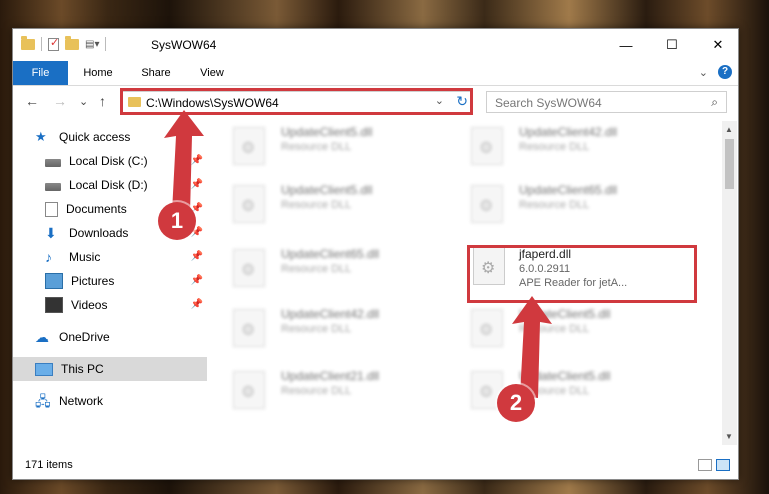 This screenshot has width=769, height=494. I want to click on videos-icon, so click(54, 305).